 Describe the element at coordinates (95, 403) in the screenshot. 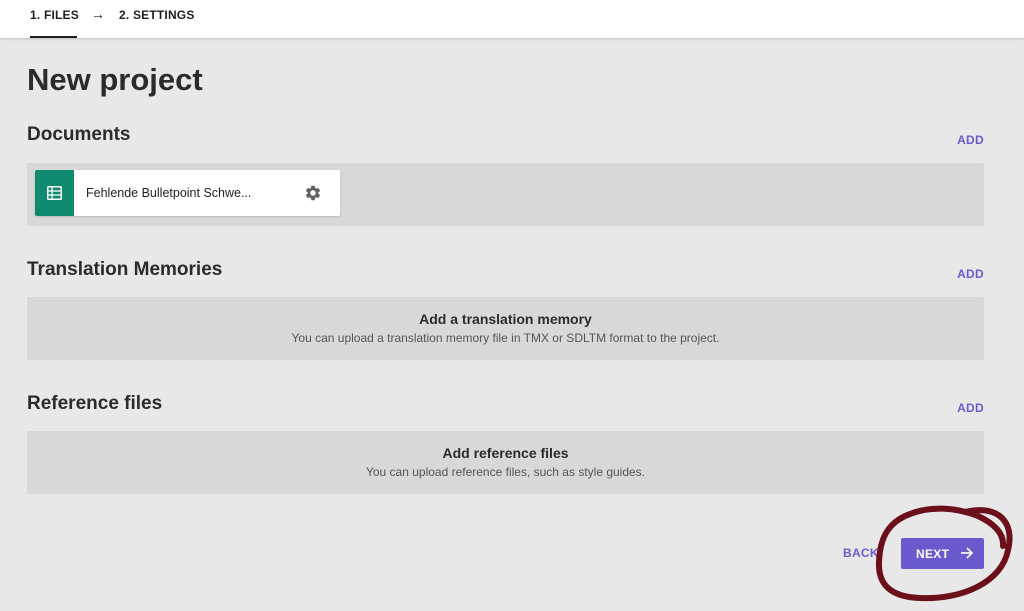

I see `reference-files-title: Reference files` at that location.